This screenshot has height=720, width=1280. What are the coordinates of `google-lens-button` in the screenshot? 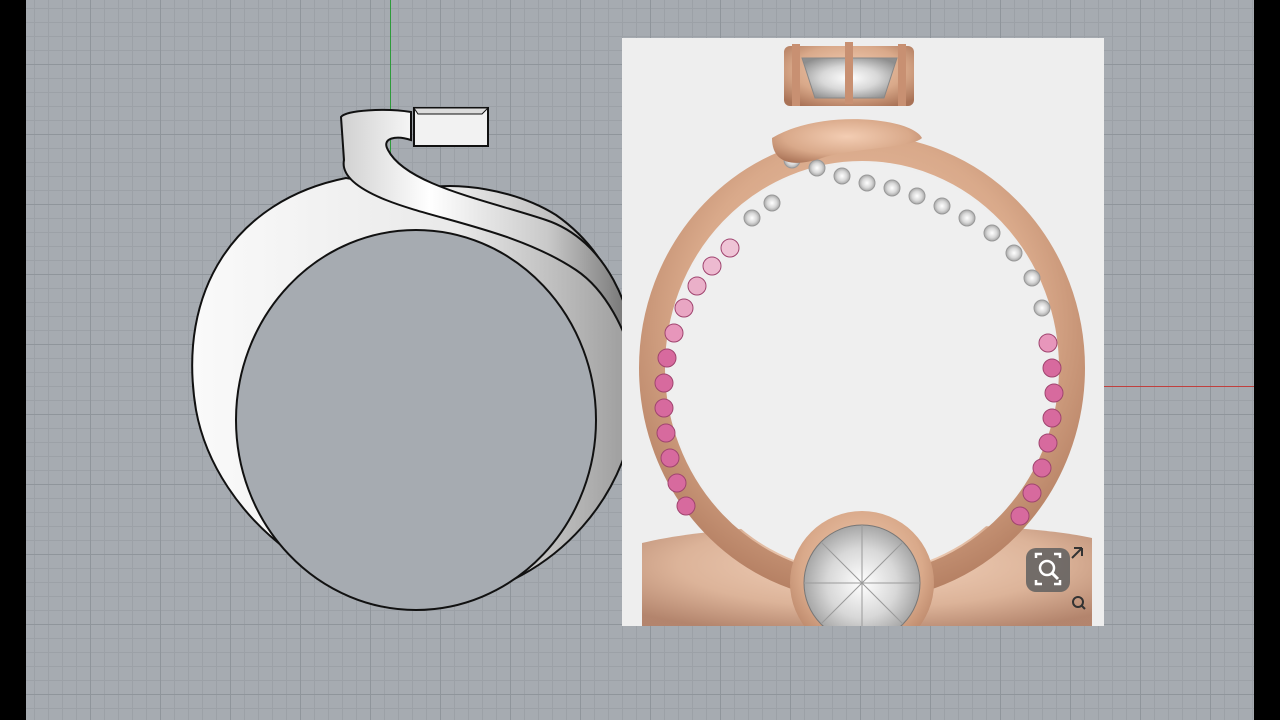 It's located at (1056, 577).